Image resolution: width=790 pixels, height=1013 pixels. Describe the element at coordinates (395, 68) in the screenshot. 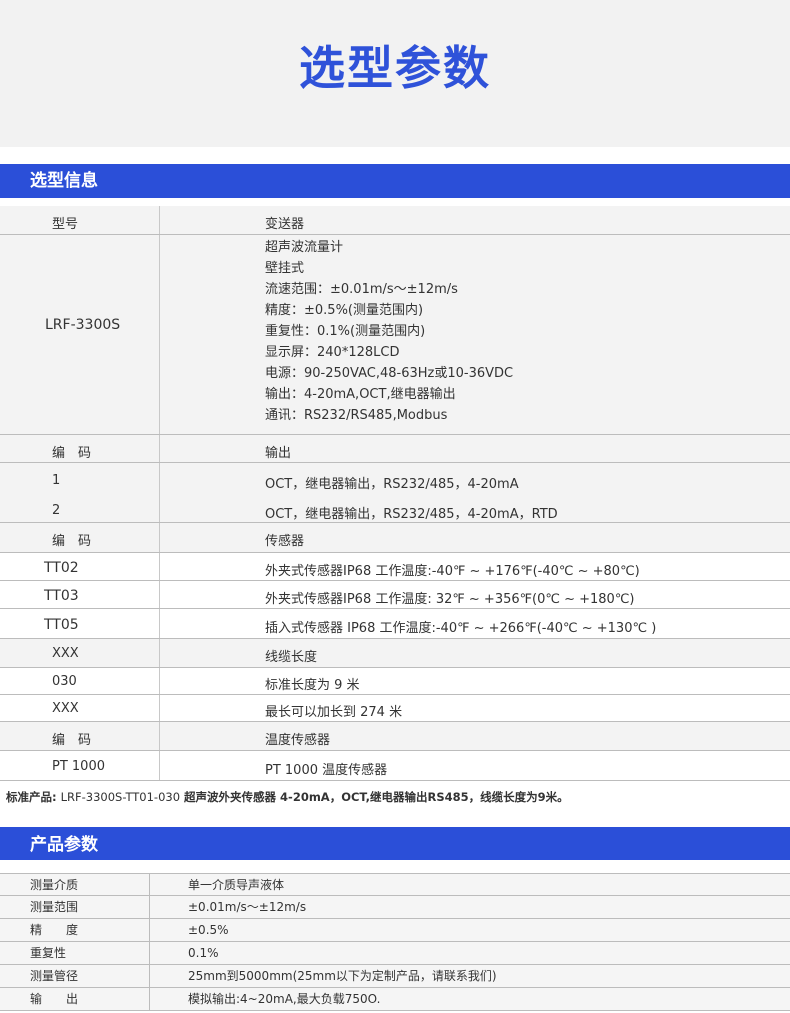

I see `page-title: 选型参数` at that location.